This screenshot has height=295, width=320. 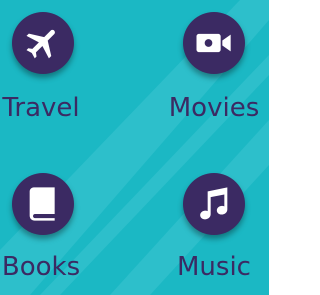 What do you see at coordinates (41, 108) in the screenshot?
I see `tile-label: Travel` at bounding box center [41, 108].